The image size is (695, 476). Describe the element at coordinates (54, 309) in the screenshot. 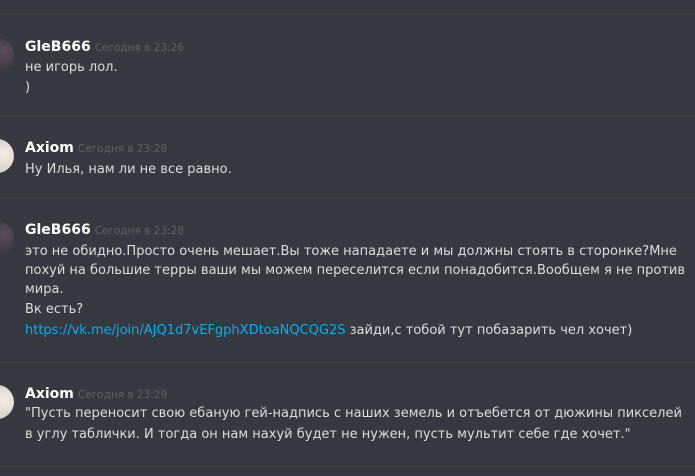

I see `message-text: Вк есть?` at that location.